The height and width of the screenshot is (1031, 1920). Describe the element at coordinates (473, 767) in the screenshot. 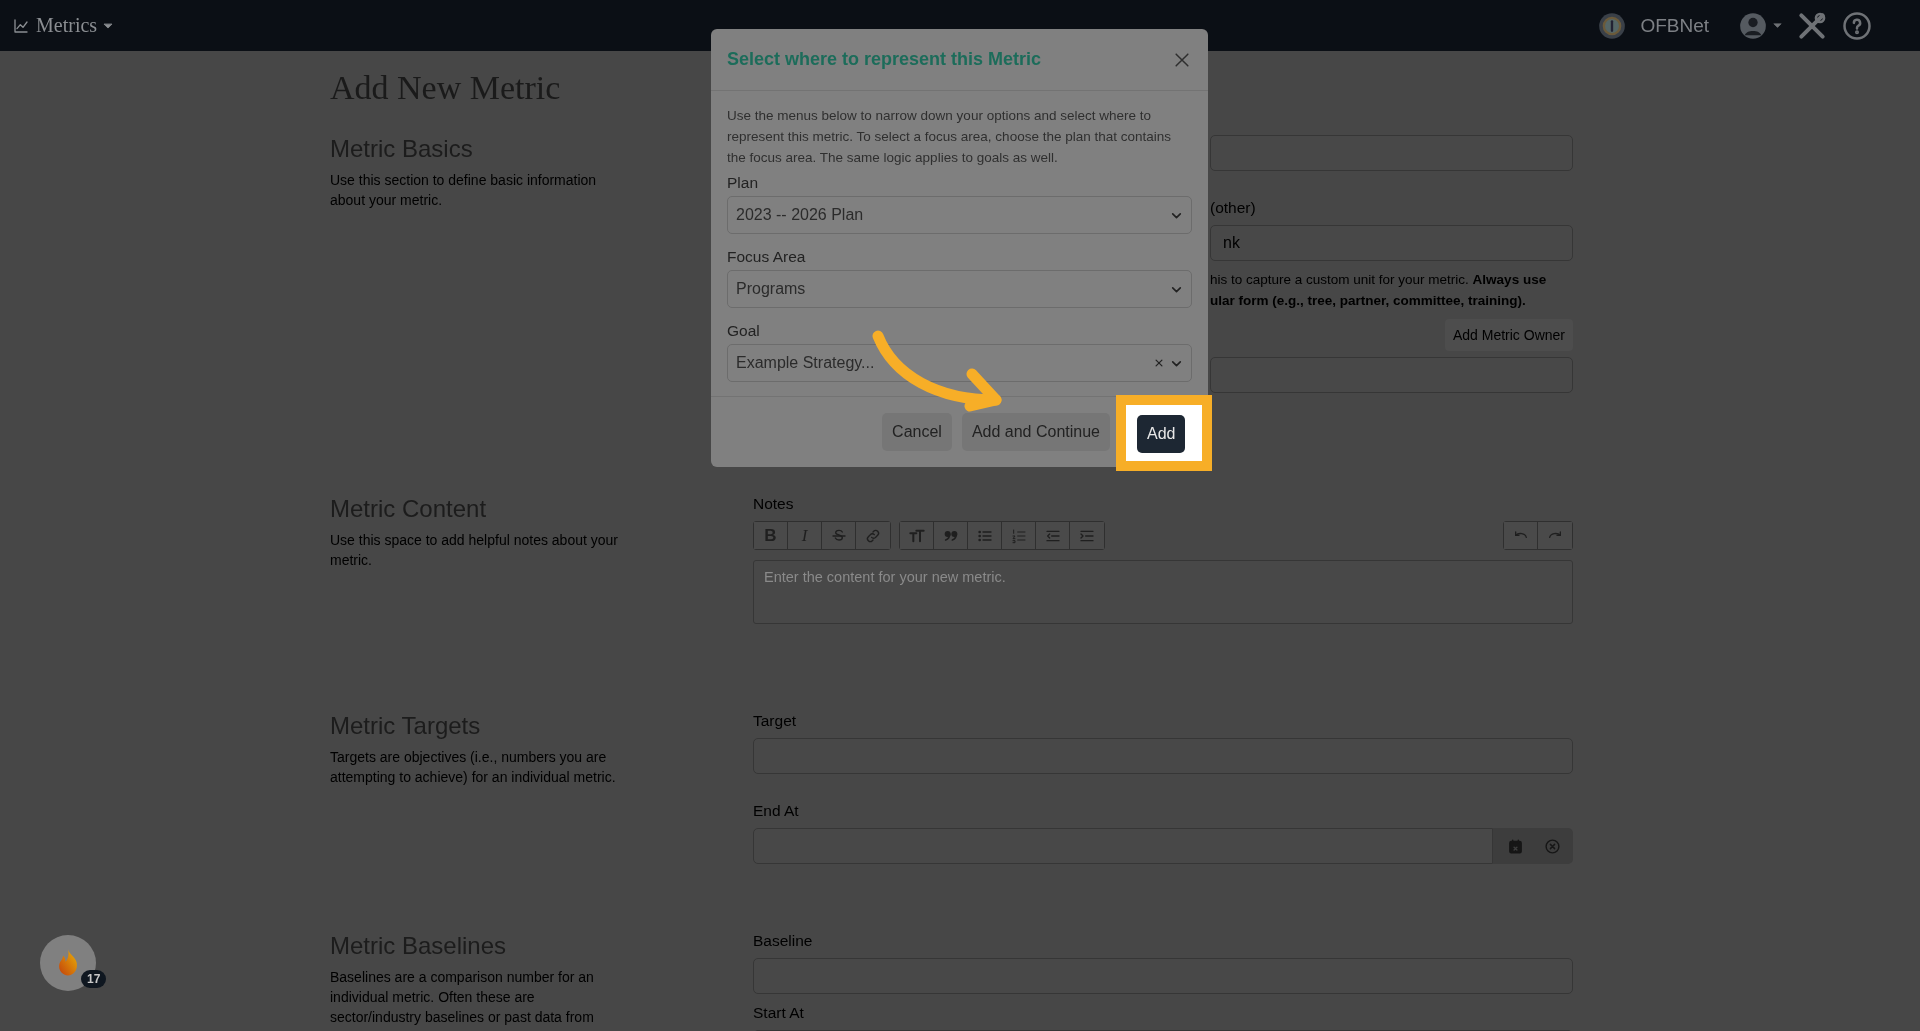

I see `section-description: Targets are objectives (i.e., numbers you are attempting to achieve) for an individual metric.` at that location.